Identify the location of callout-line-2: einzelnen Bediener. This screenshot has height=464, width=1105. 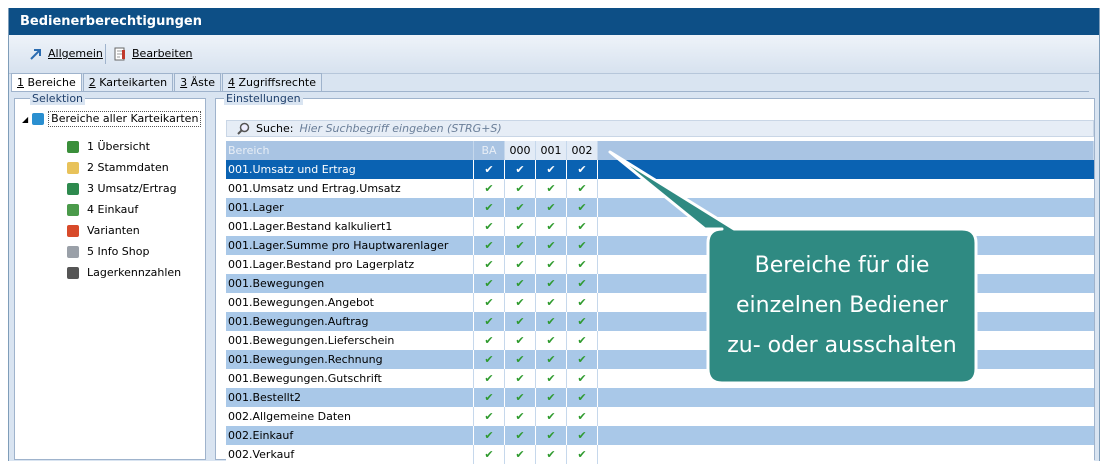
(842, 305).